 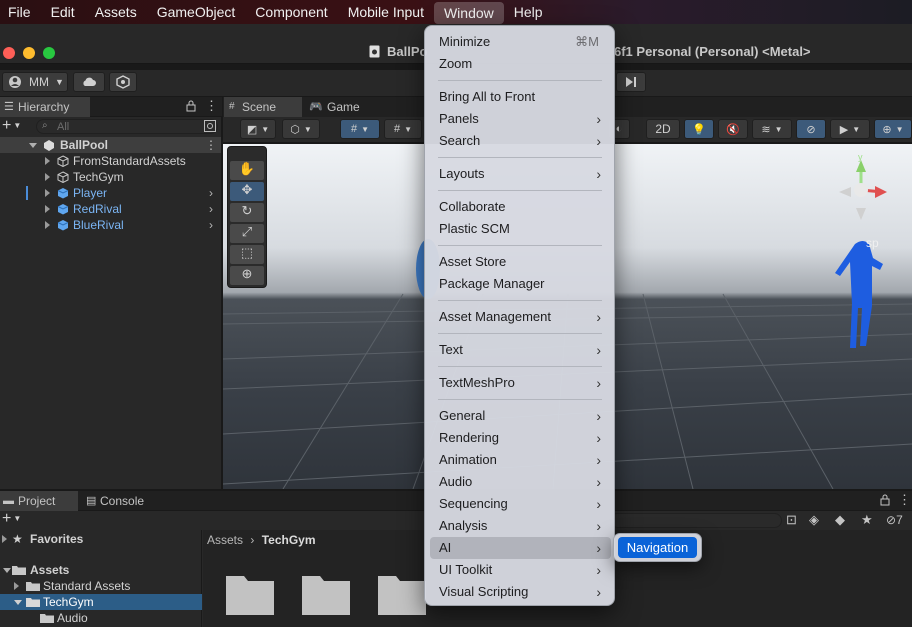 What do you see at coordinates (520, 64) in the screenshot?
I see `menu-item-zoom: Zoom` at bounding box center [520, 64].